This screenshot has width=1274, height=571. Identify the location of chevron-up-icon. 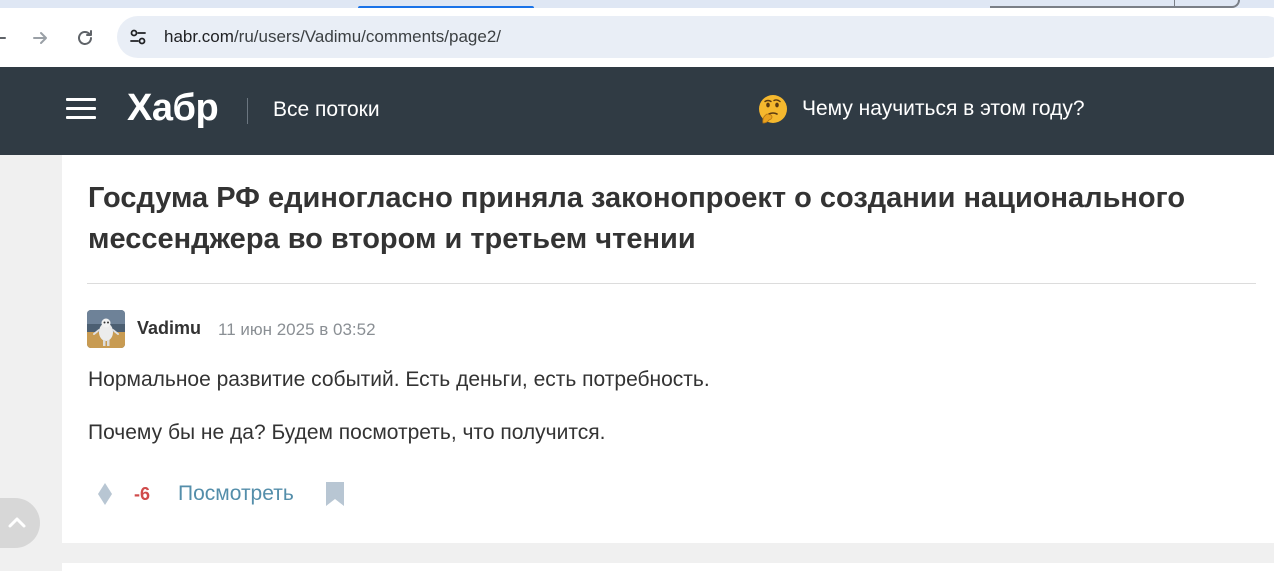
(17, 522).